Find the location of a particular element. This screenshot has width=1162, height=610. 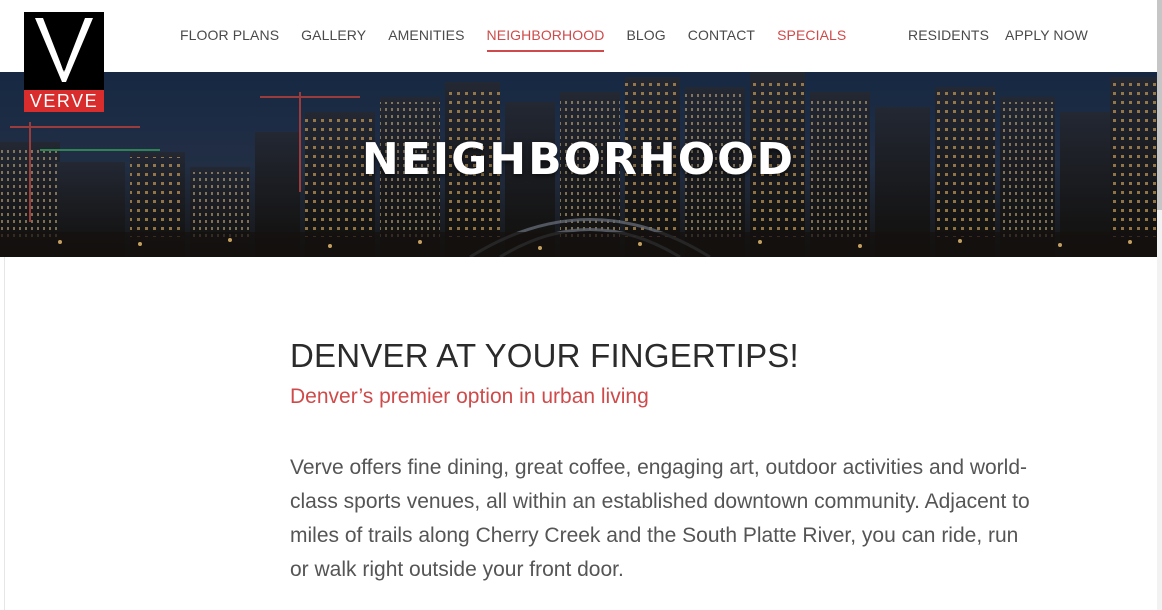

nav-floor-plans: FLOOR PLANS is located at coordinates (229, 35).